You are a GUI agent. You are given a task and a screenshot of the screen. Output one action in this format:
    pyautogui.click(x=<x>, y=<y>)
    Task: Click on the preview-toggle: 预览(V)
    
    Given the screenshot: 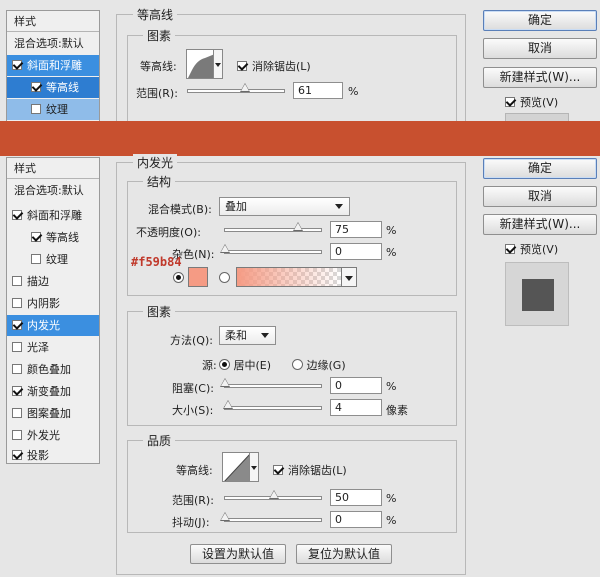 What is the action you would take?
    pyautogui.click(x=531, y=249)
    